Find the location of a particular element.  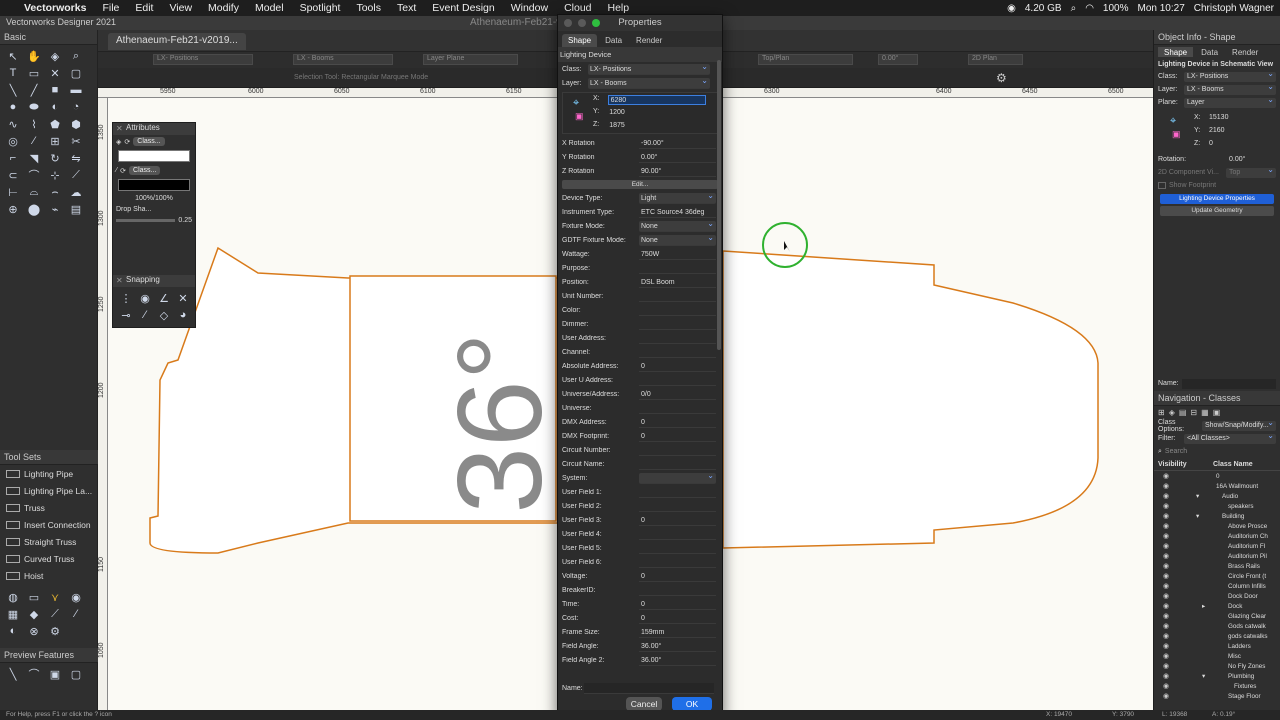

y-rotation-field: 0.00° is located at coordinates (677, 157).